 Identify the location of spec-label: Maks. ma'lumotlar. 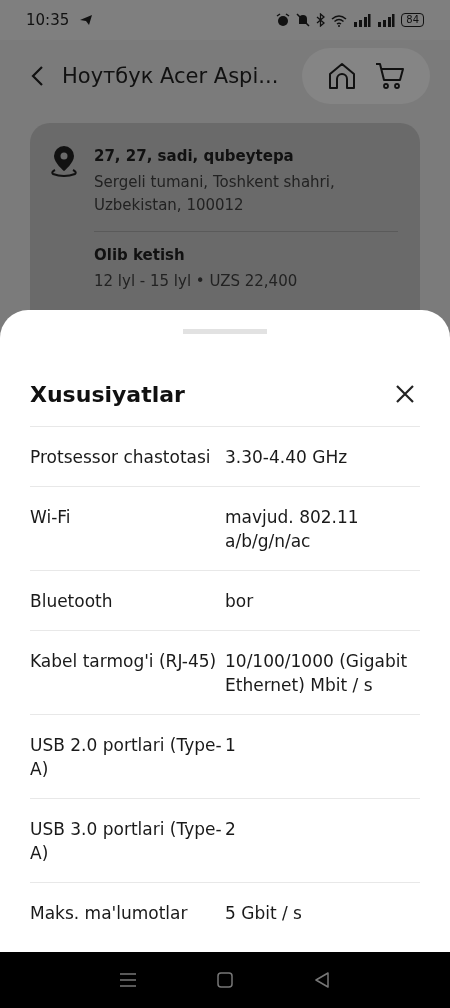
(109, 913).